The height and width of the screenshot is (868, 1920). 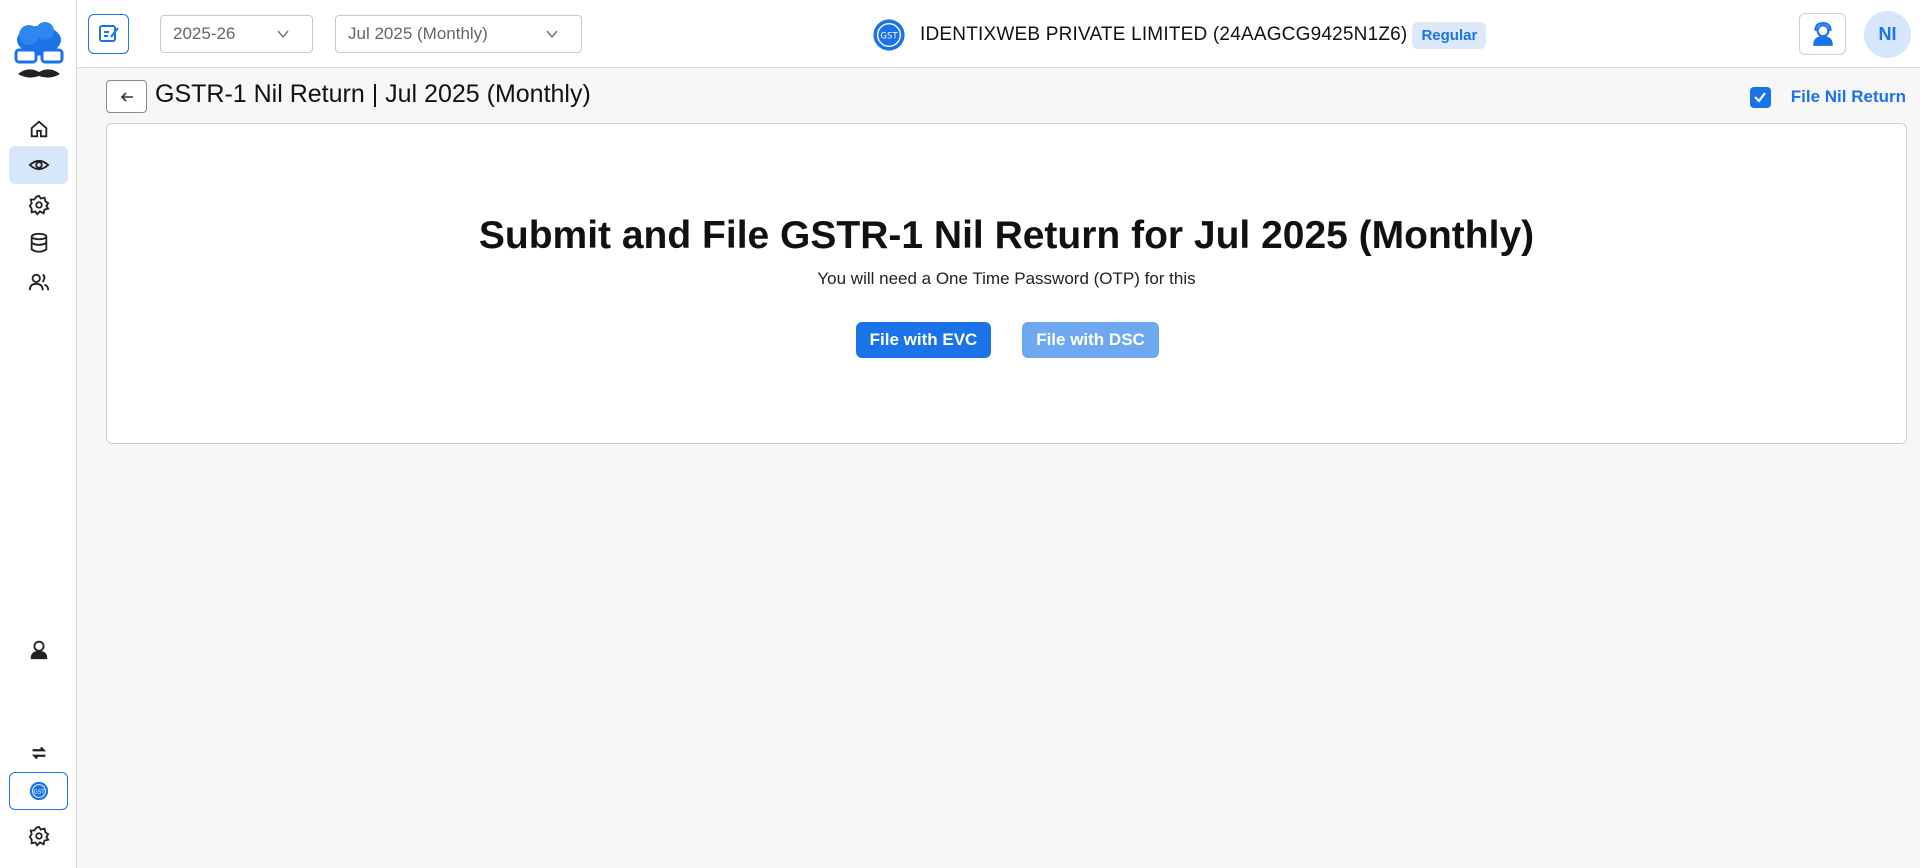 I want to click on quick-action-button, so click(x=108, y=34).